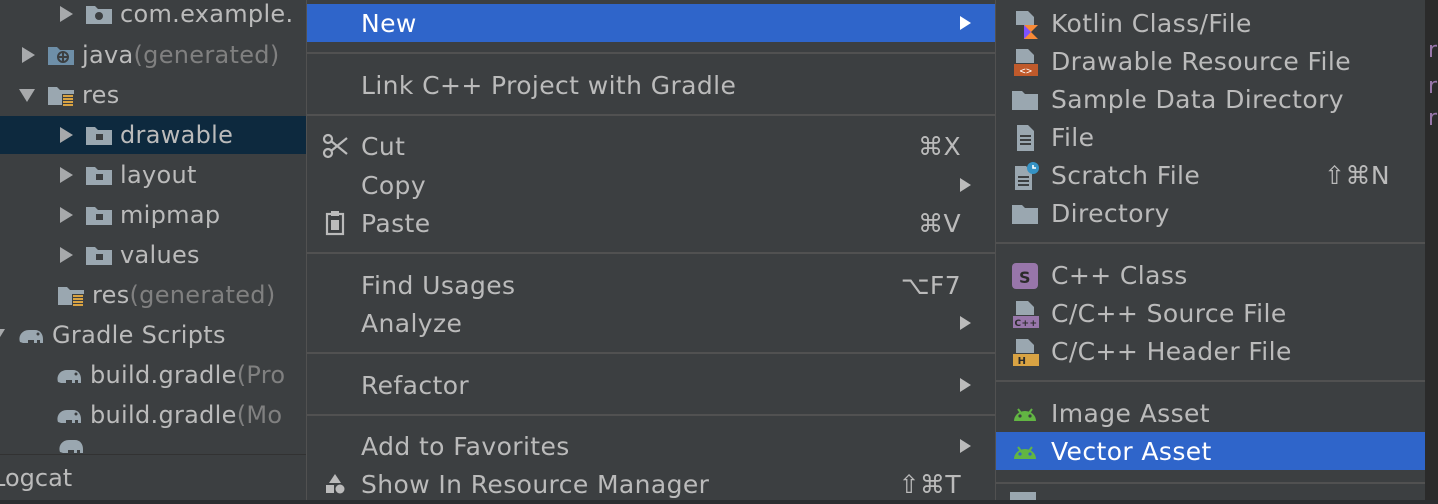 Image resolution: width=1438 pixels, height=504 pixels. I want to click on tree-item-java-generated: java (generated), so click(153, 55).